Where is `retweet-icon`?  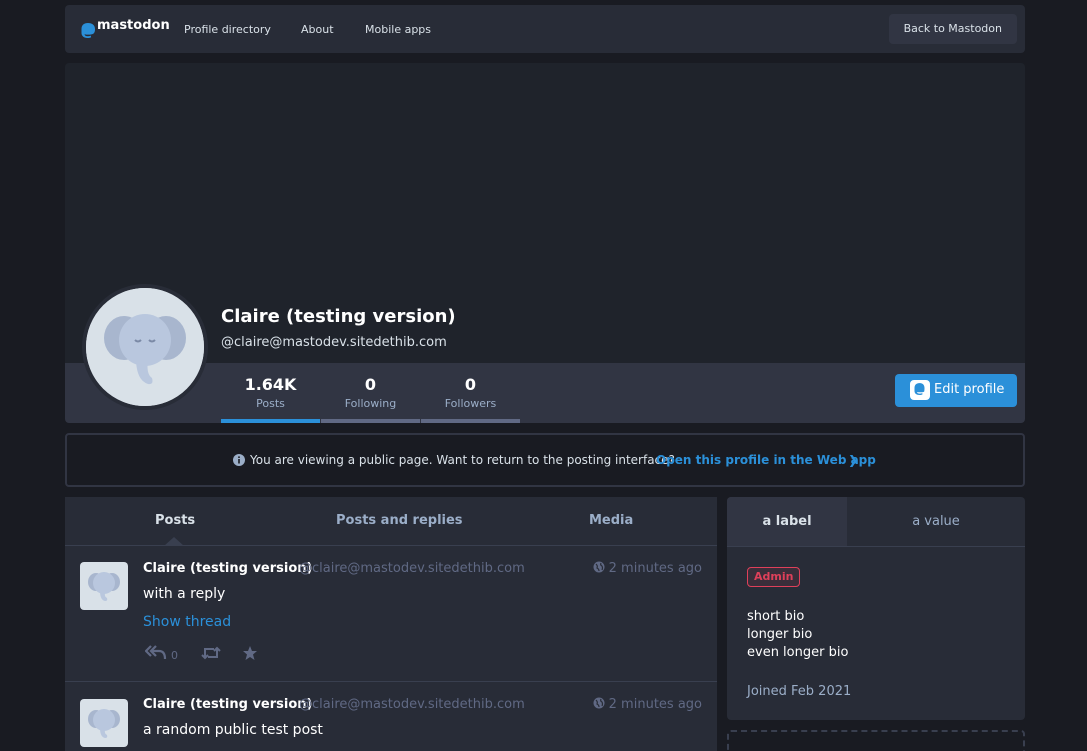 retweet-icon is located at coordinates (211, 653).